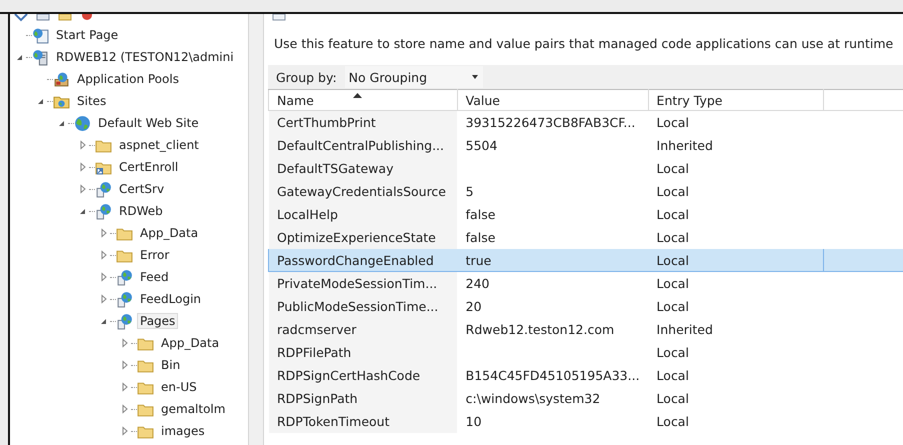 This screenshot has width=903, height=445. Describe the element at coordinates (413, 77) in the screenshot. I see `group-by-dropdown: No Grouping` at that location.